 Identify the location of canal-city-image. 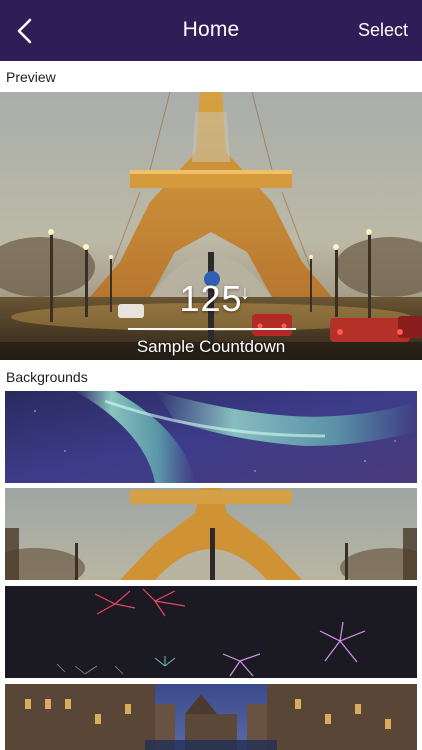
(211, 717).